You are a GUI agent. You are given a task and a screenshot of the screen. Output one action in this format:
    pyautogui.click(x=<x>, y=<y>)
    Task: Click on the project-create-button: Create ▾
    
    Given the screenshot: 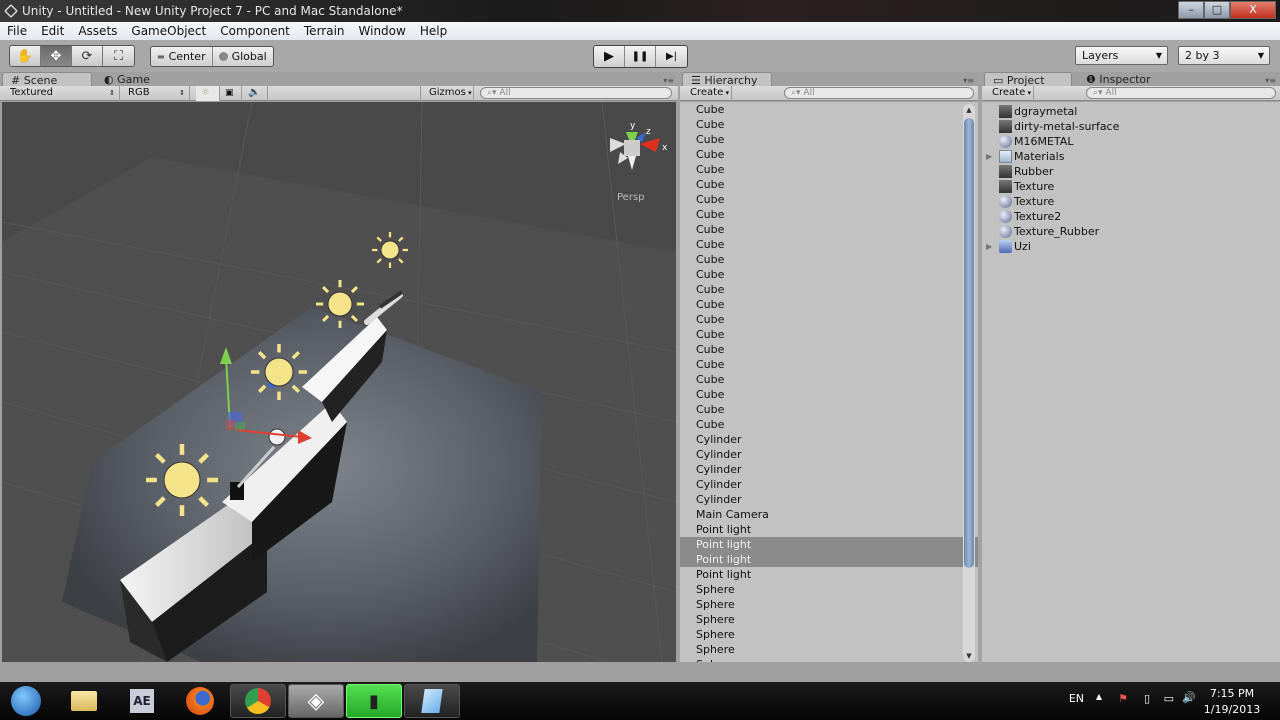 What is the action you would take?
    pyautogui.click(x=1009, y=93)
    